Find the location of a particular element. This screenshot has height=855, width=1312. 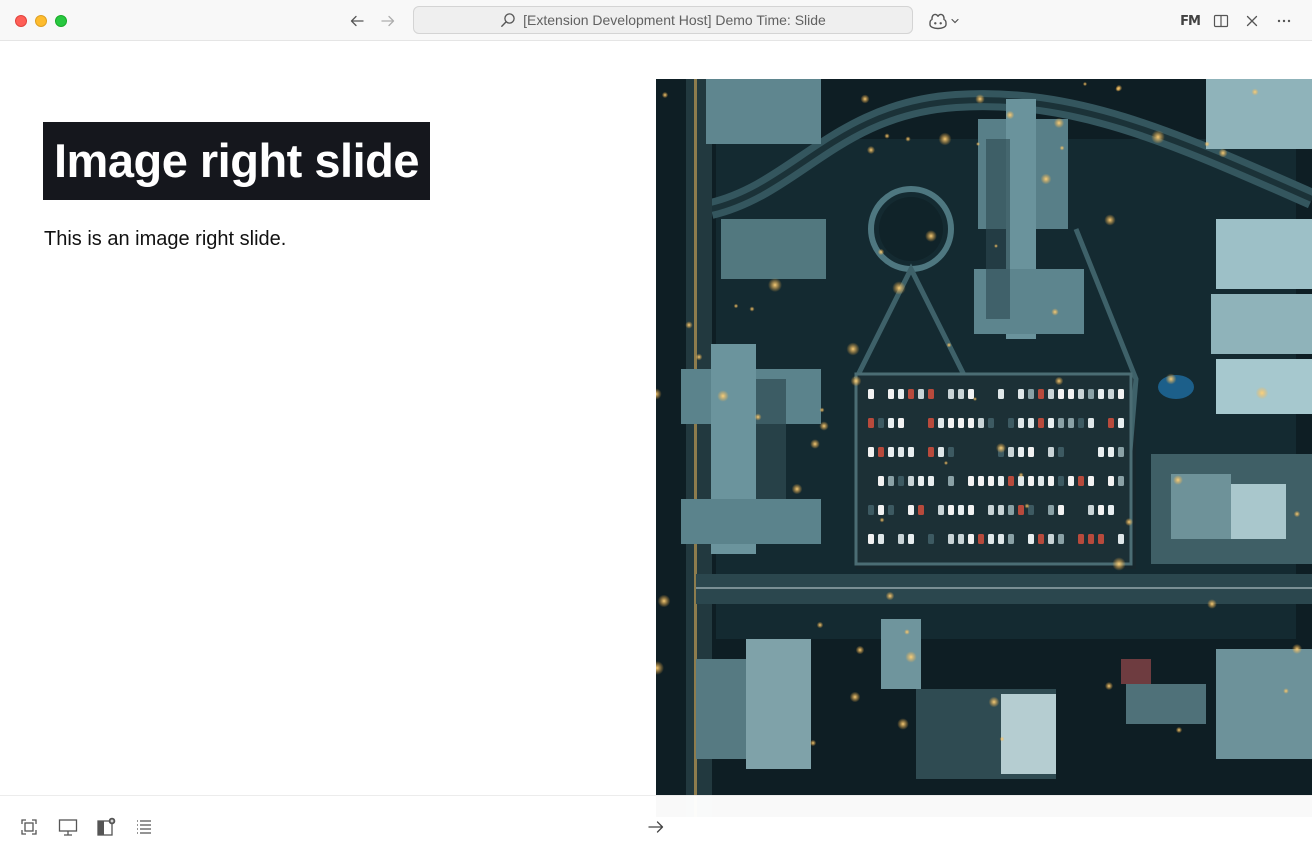

split-editor-button is located at coordinates (1221, 21).